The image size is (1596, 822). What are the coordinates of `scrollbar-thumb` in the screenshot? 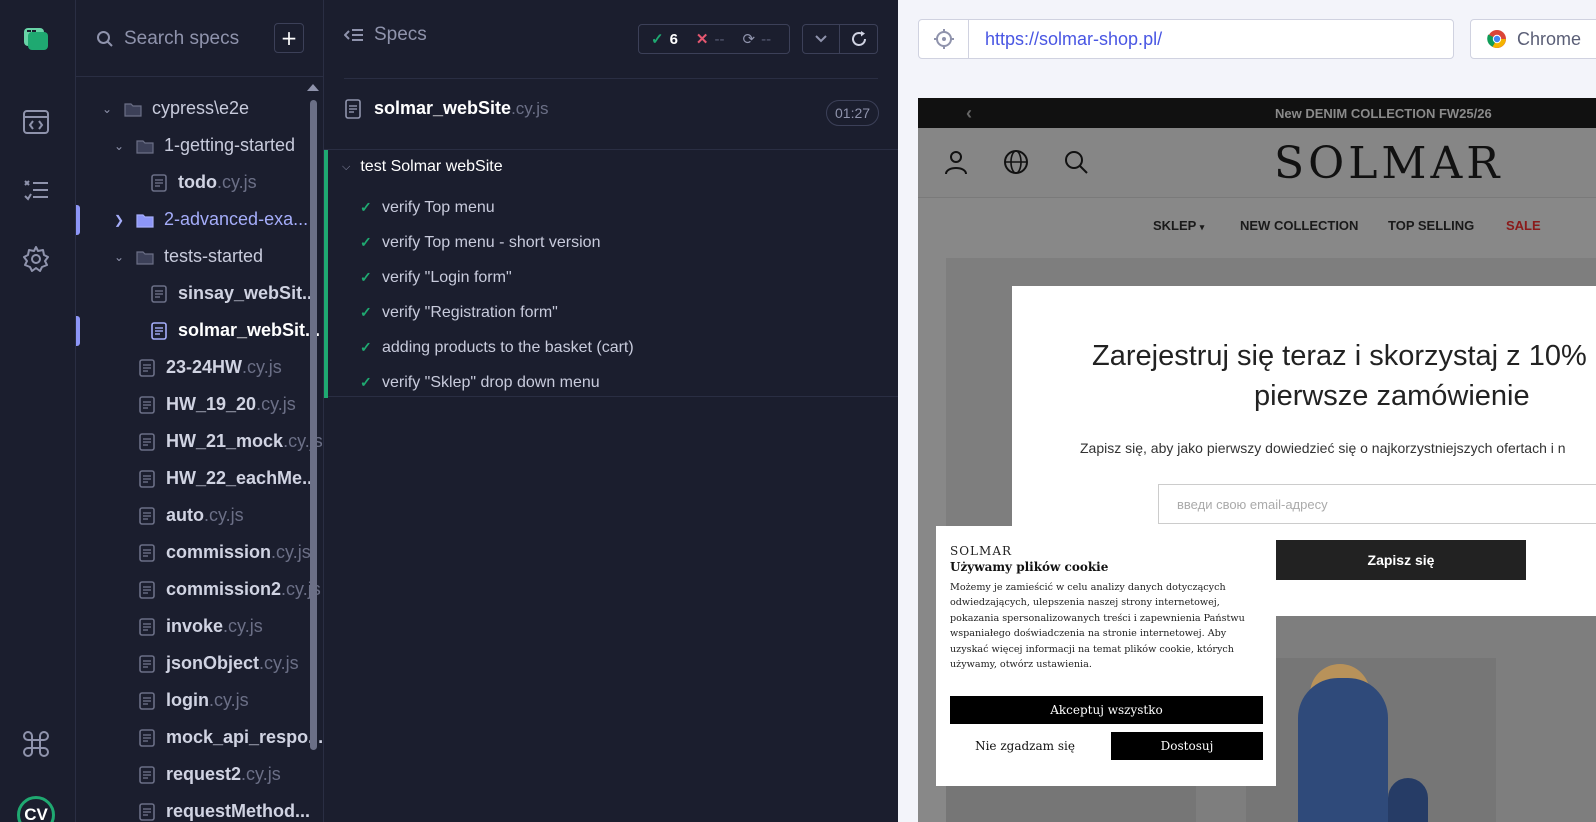 It's located at (313, 425).